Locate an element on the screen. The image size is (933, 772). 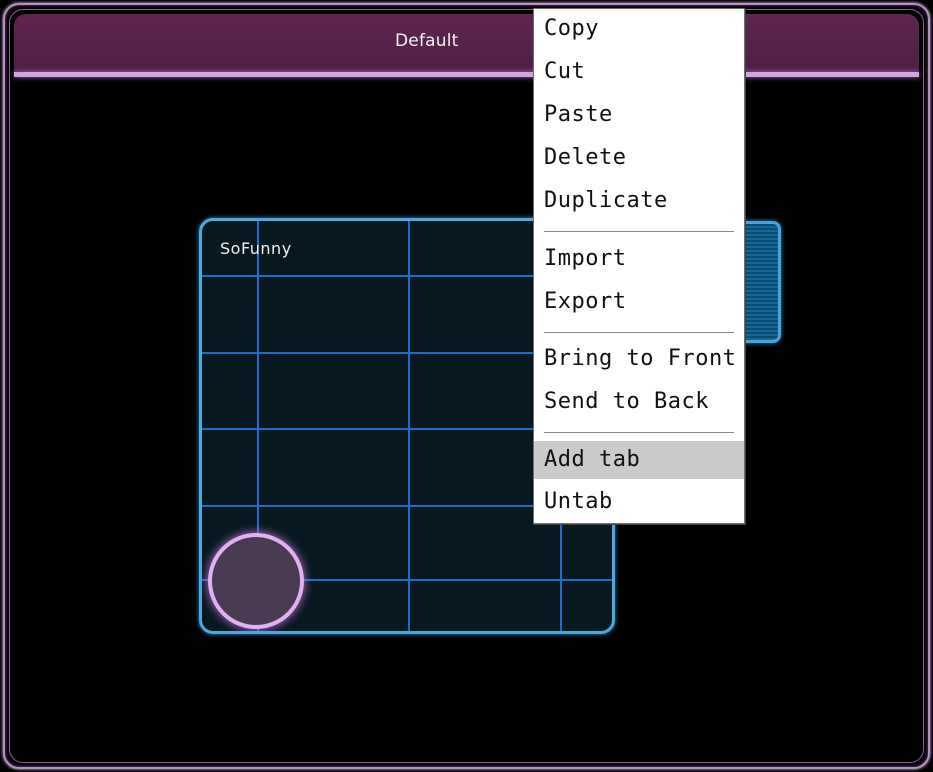
panel-label: SoFunny is located at coordinates (256, 248).